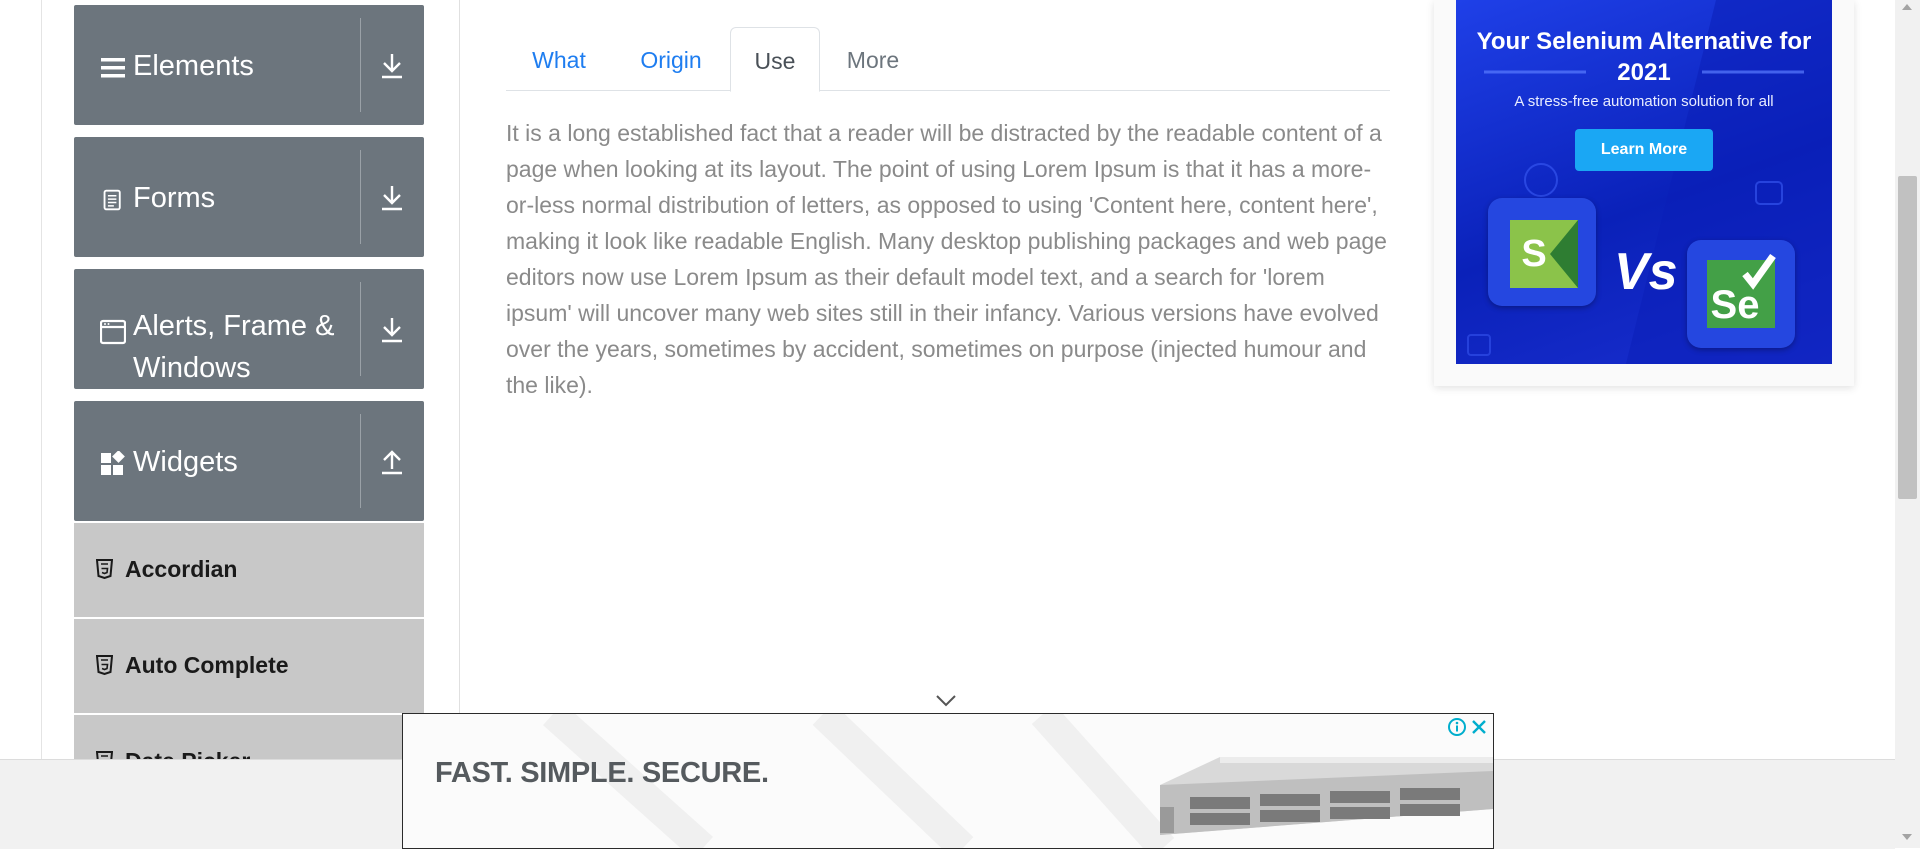 The image size is (1920, 849). Describe the element at coordinates (1907, 7) in the screenshot. I see `scroll-up-arrow-icon` at that location.